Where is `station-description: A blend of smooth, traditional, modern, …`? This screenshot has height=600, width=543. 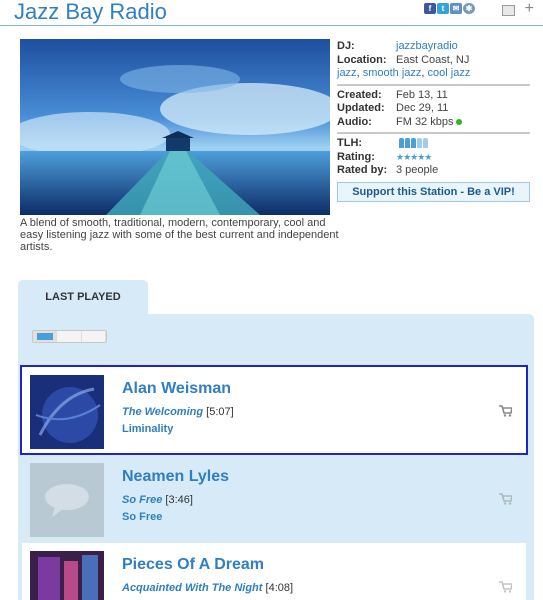
station-description: A blend of smooth, traditional, modern, … is located at coordinates (179, 235).